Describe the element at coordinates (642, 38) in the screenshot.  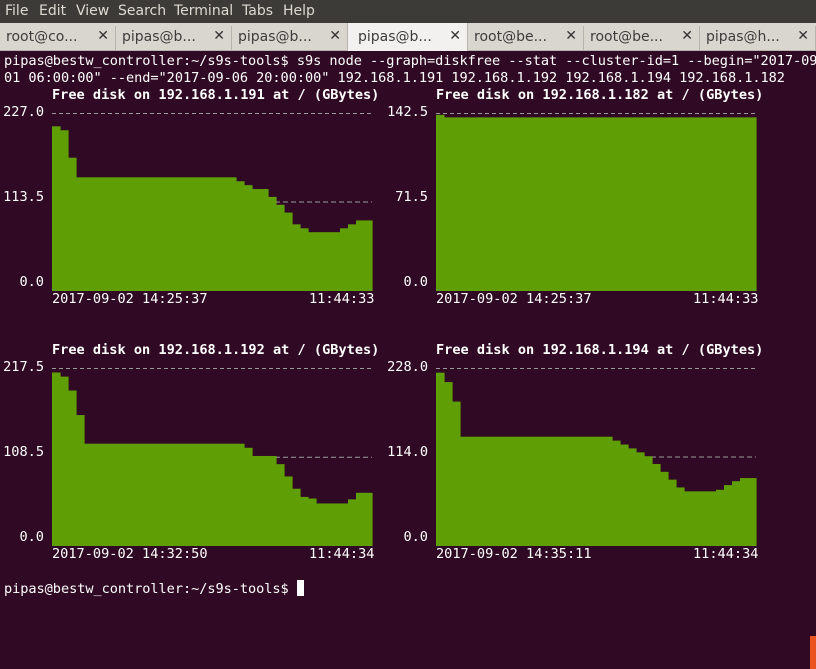
I see `tab-6: root@be... ✕` at that location.